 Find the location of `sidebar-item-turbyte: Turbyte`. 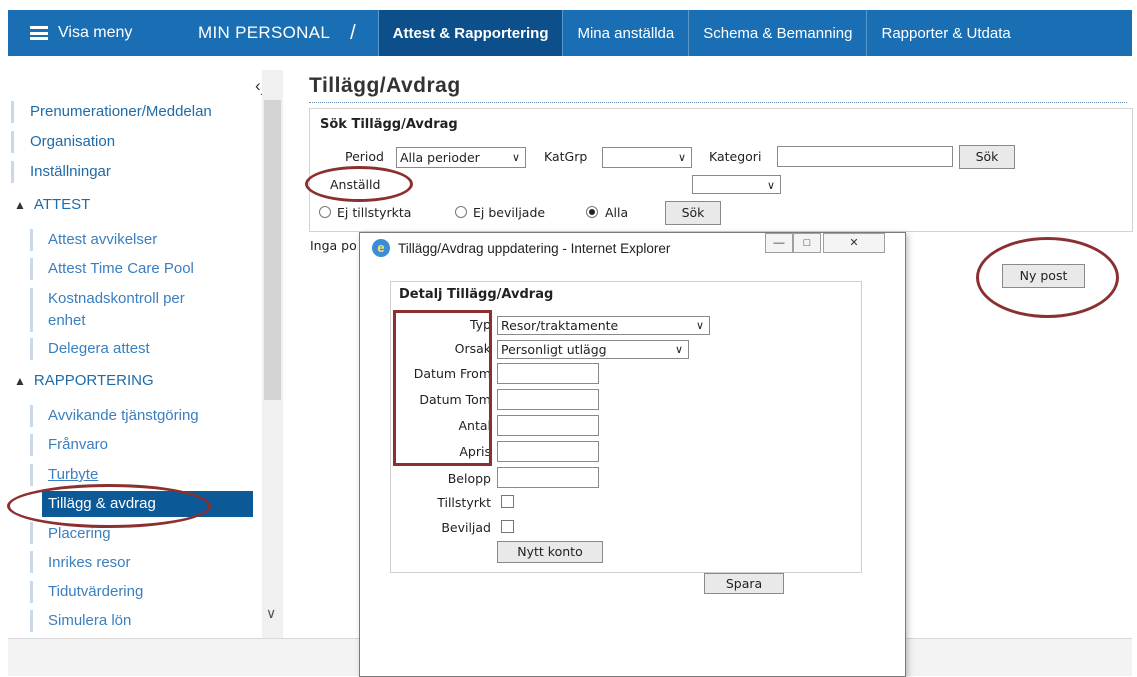

sidebar-item-turbyte: Turbyte is located at coordinates (73, 474).